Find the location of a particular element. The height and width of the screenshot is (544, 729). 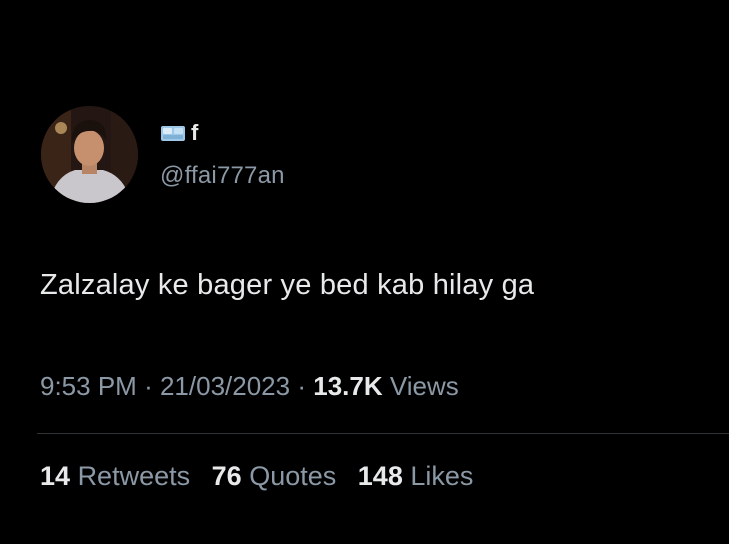

likes-stat: 148 Likes is located at coordinates (416, 476).